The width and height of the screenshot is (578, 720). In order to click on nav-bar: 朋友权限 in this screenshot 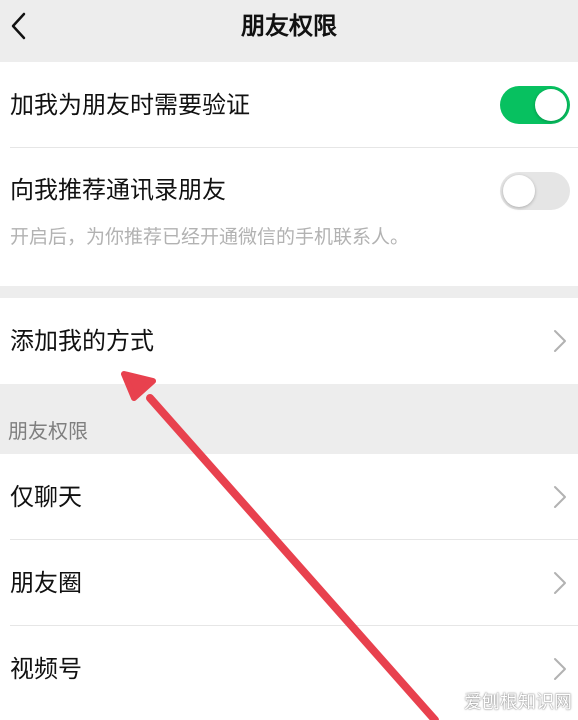, I will do `click(289, 28)`.